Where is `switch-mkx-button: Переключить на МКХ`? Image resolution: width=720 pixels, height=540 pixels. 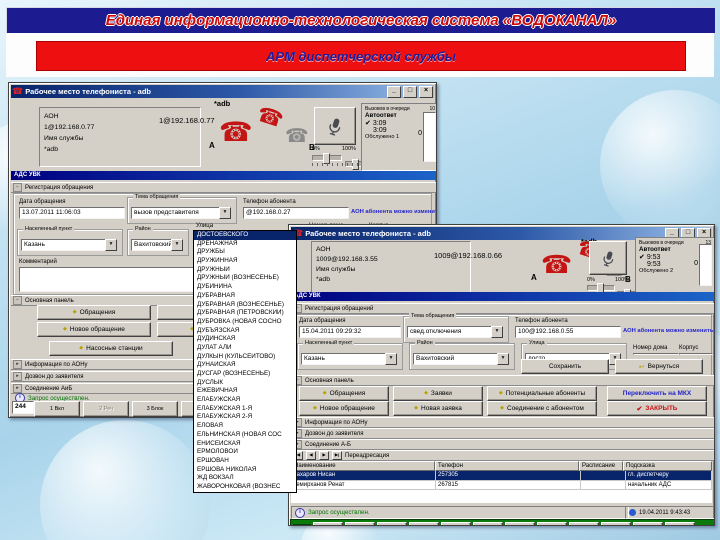
switch-mkx-button: Переключить на МКХ is located at coordinates (657, 393).